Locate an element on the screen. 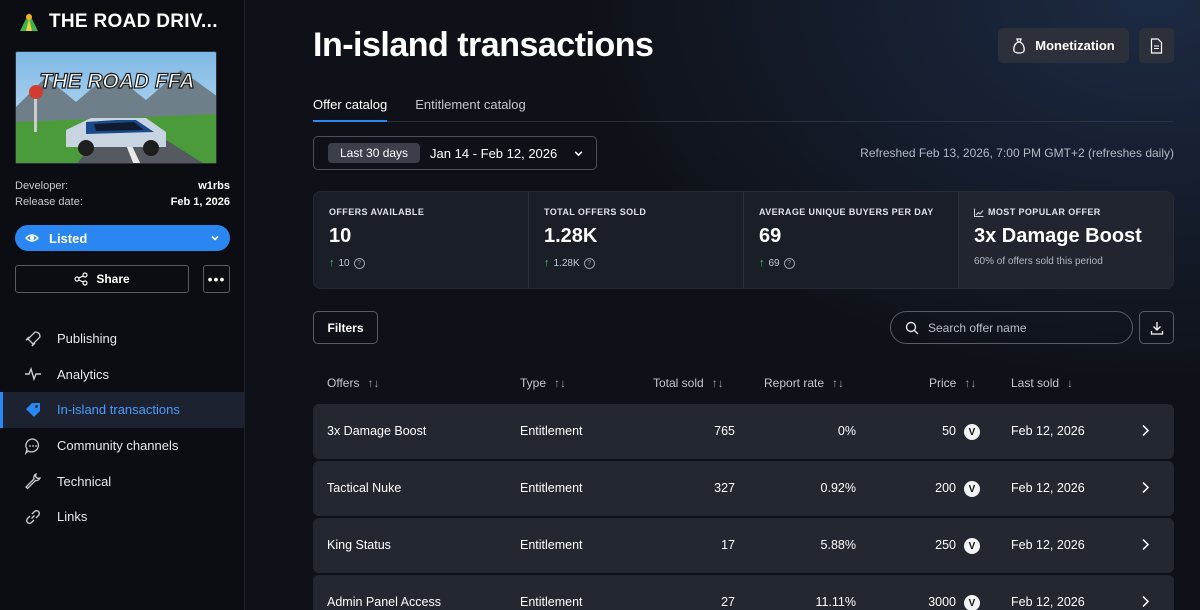 The width and height of the screenshot is (1200, 610). sidebar-item-label: Community channels is located at coordinates (118, 446).